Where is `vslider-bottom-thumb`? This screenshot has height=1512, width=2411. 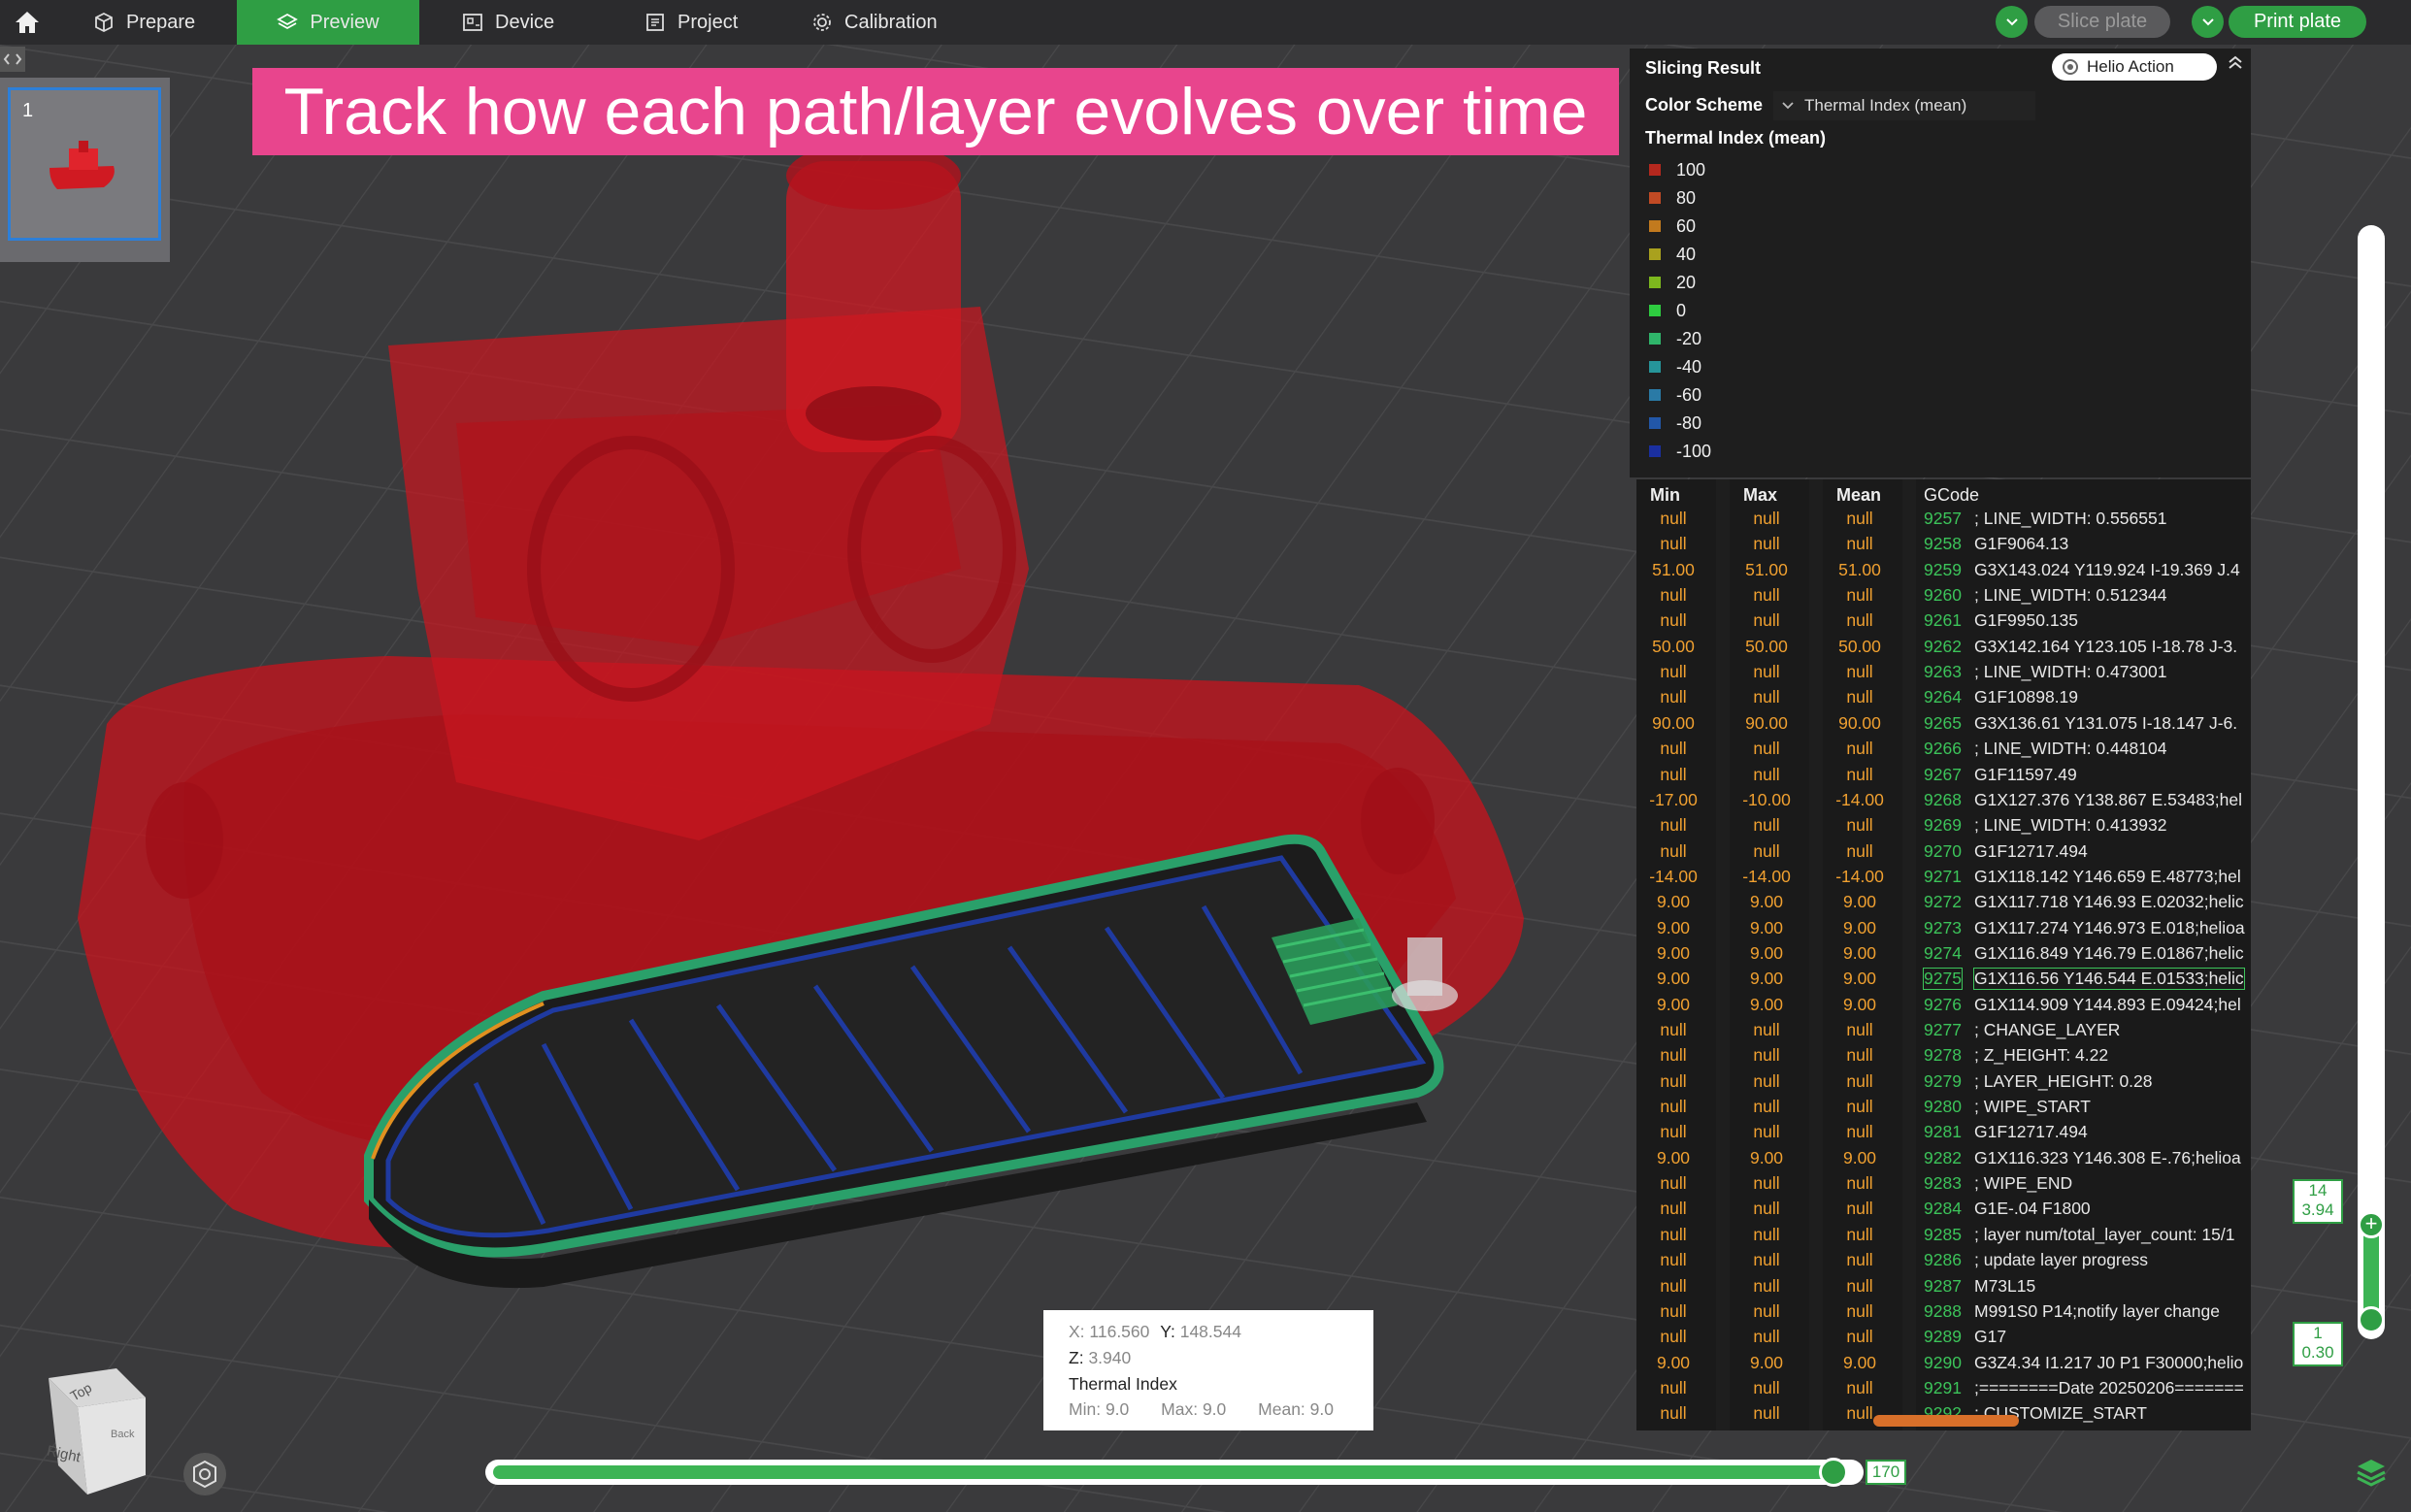 vslider-bottom-thumb is located at coordinates (2371, 1319).